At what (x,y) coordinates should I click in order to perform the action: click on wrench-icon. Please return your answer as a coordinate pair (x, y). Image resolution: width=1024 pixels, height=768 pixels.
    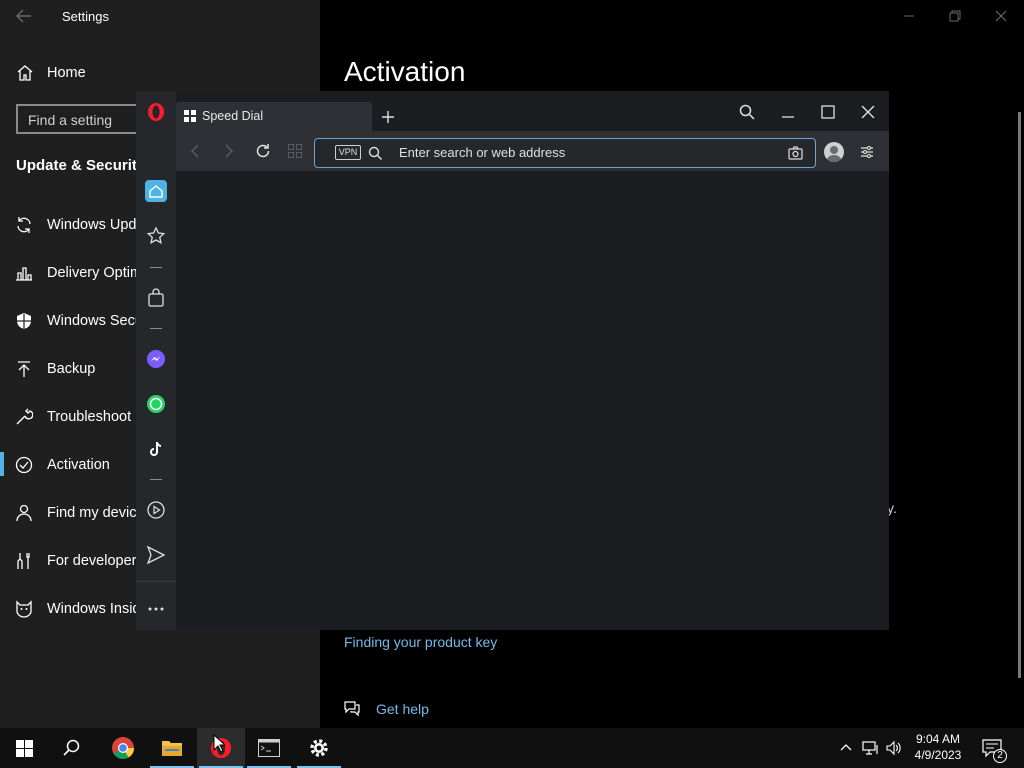
    Looking at the image, I should click on (24, 417).